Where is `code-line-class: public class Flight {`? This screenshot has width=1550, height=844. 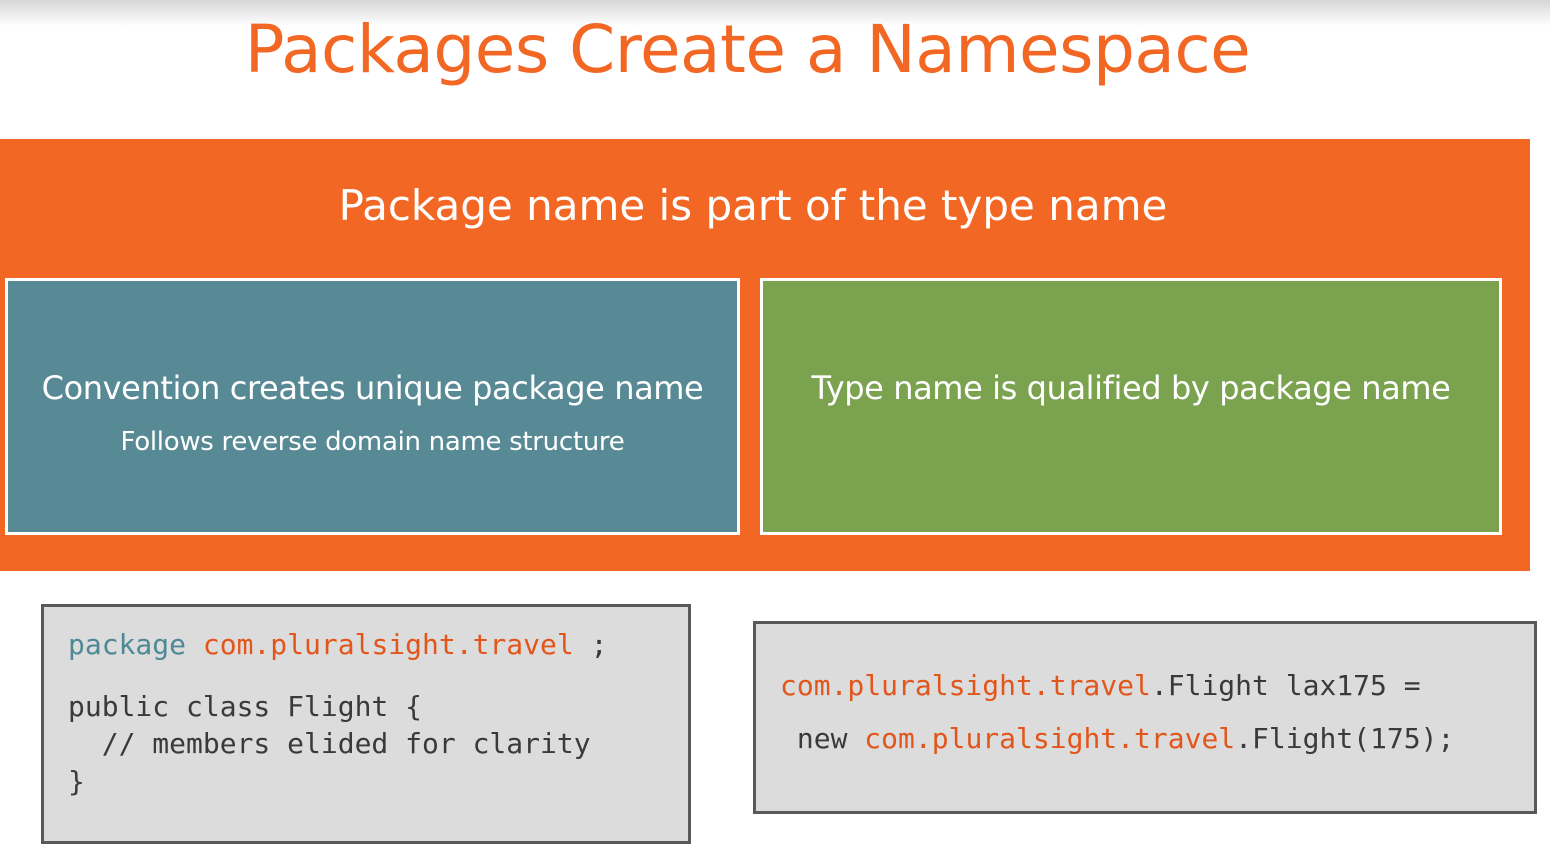
code-line-class: public class Flight { is located at coordinates (245, 706).